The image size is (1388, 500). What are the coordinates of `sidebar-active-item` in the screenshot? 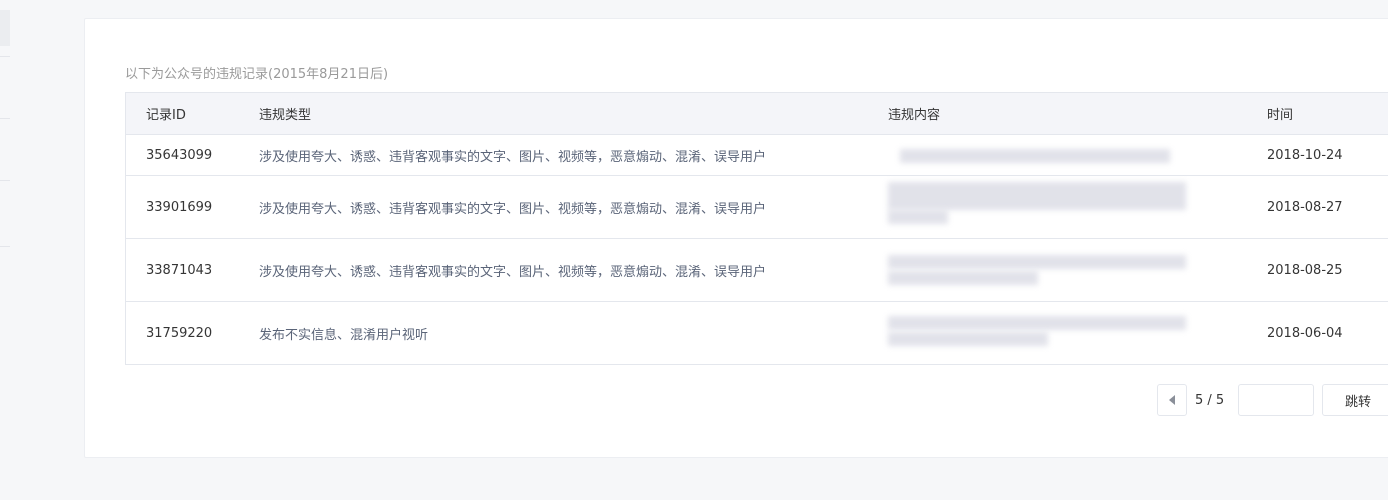 It's located at (5, 28).